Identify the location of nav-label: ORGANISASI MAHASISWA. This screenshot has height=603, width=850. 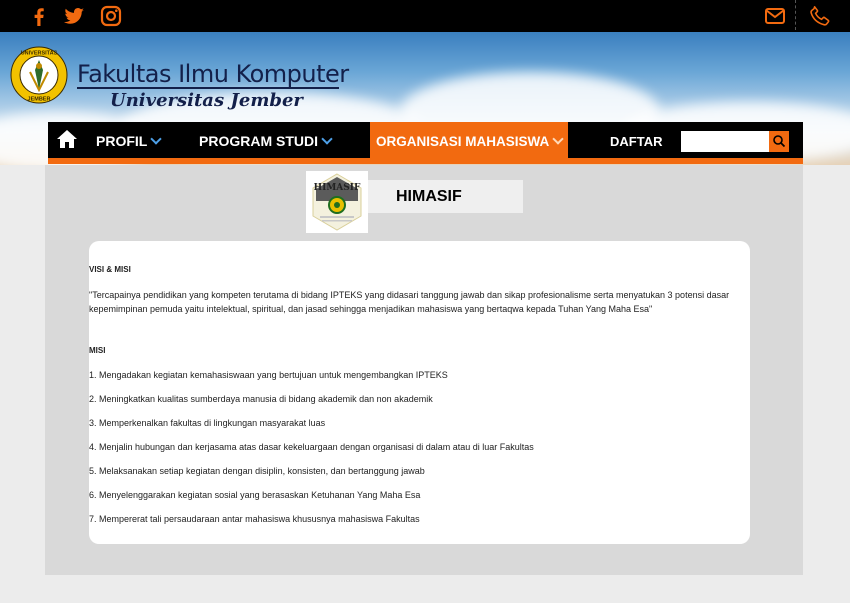
(463, 141).